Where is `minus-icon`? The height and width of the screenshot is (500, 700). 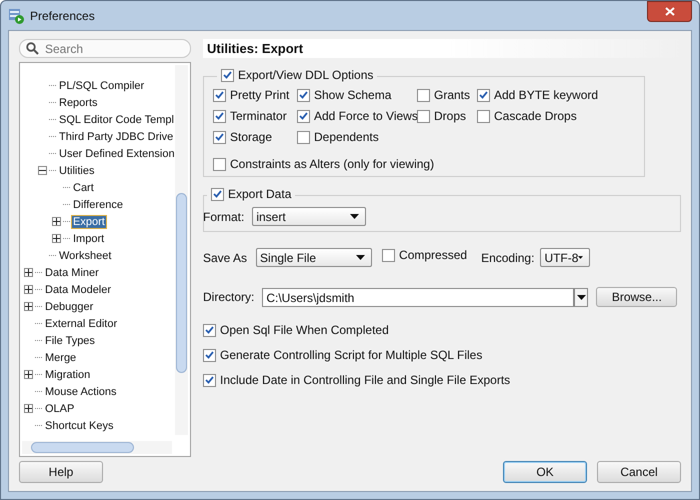 minus-icon is located at coordinates (42, 170).